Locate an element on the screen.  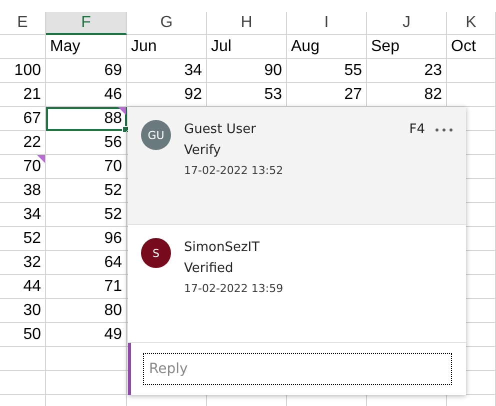
table-cell: 96 is located at coordinates (86, 239).